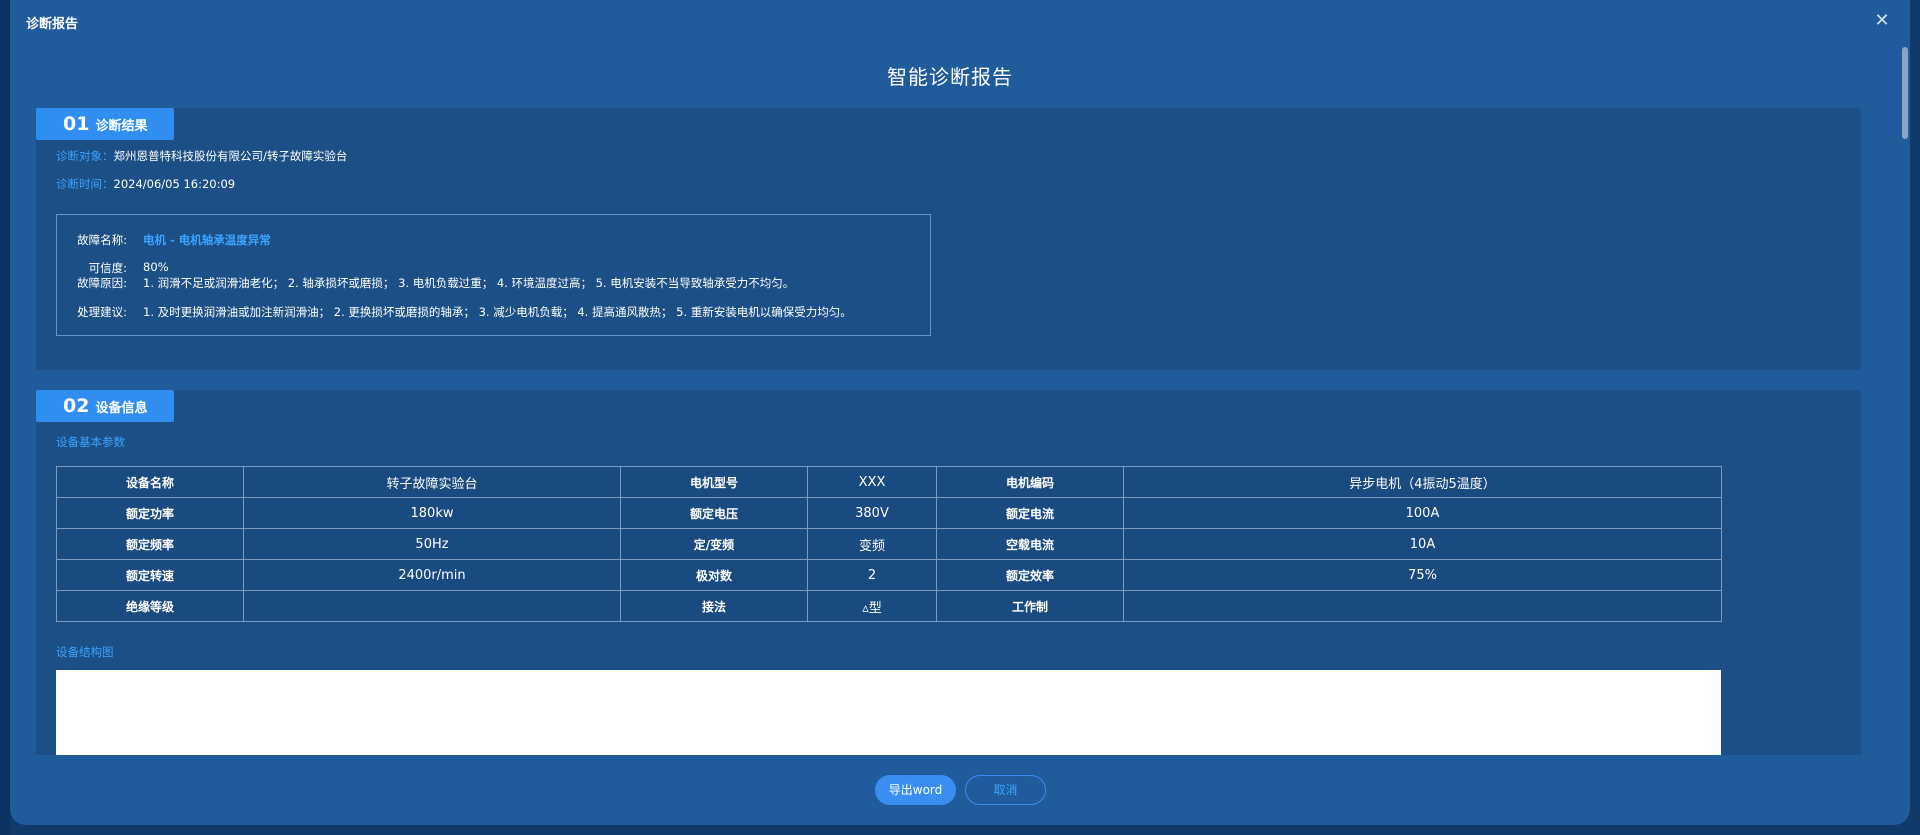 The width and height of the screenshot is (1920, 835). I want to click on cancel-button: 取消, so click(1005, 790).